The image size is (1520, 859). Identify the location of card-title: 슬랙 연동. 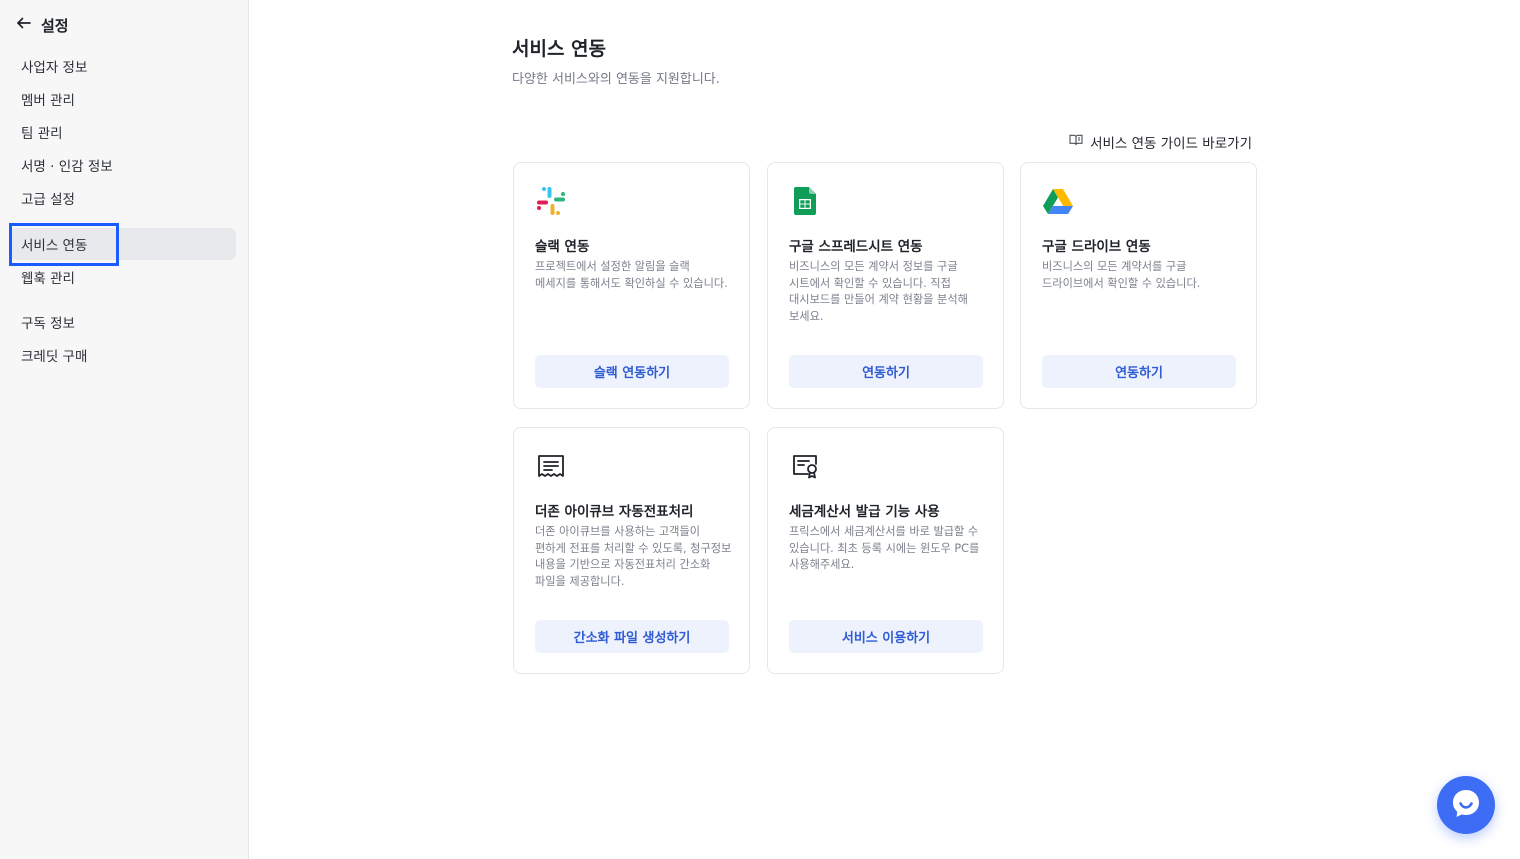
(562, 247).